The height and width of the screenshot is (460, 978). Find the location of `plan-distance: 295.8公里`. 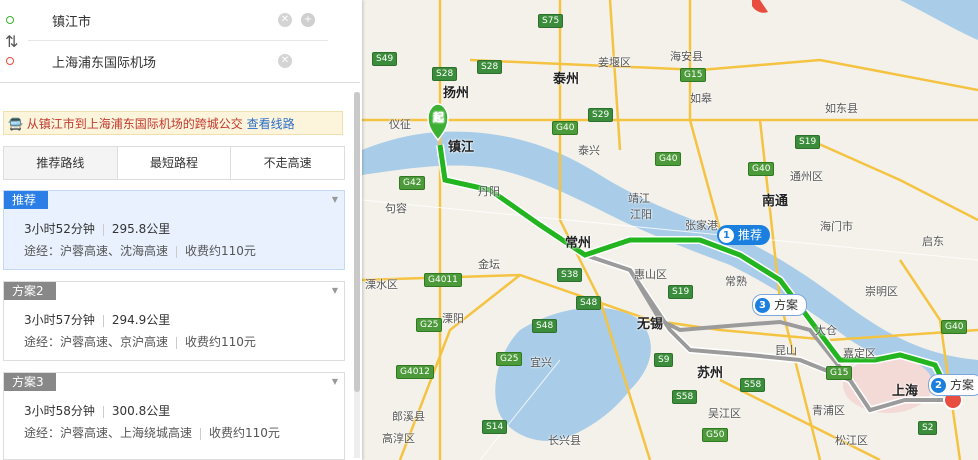

plan-distance: 295.8公里 is located at coordinates (141, 229).